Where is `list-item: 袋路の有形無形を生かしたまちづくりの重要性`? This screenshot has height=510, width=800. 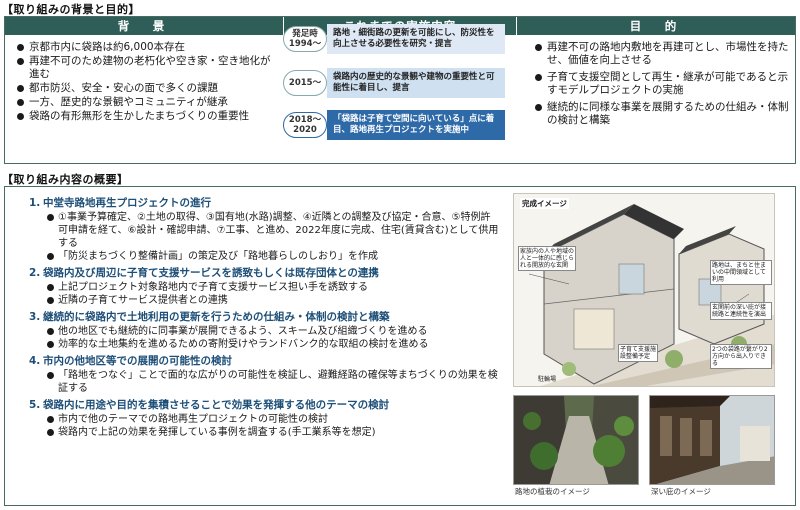 list-item: 袋路の有形無形を生かしたまちづくりの重要性 is located at coordinates (146, 116).